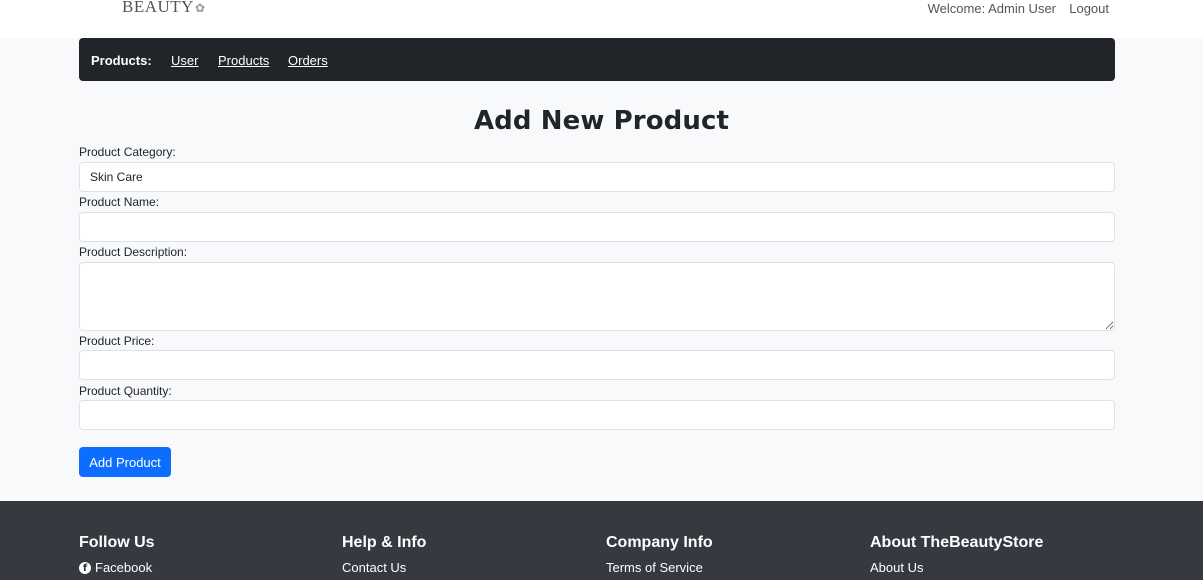  Describe the element at coordinates (384, 567) in the screenshot. I see `contact-us-link: Contact Us` at that location.